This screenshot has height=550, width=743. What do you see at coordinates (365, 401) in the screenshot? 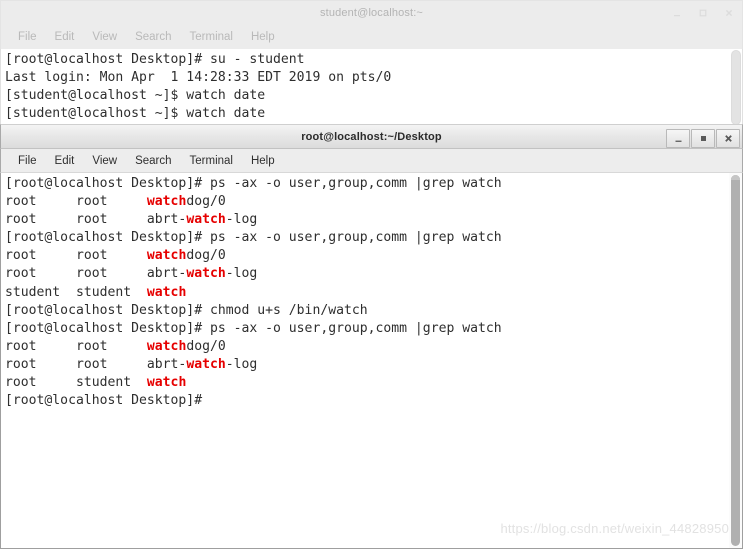
I see `terminal-line: [root@localhost Desktop]#` at bounding box center [365, 401].